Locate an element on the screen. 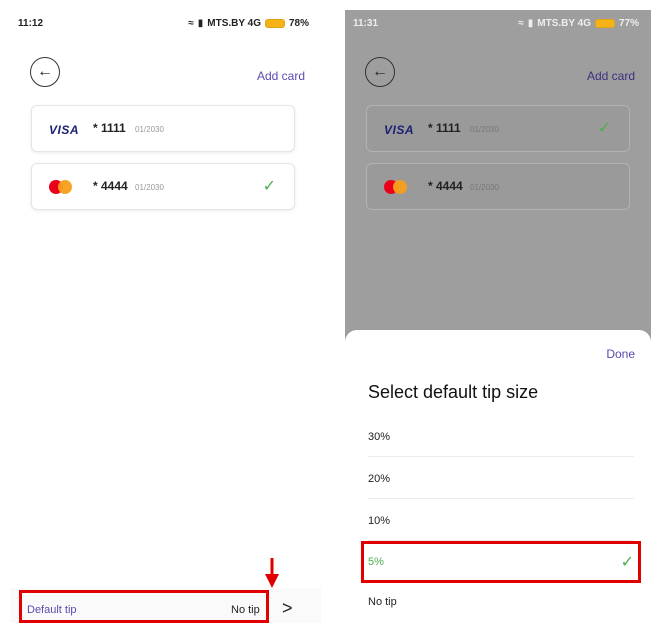 This screenshot has width=651, height=623. tip-option-10: 10% is located at coordinates (501, 521).